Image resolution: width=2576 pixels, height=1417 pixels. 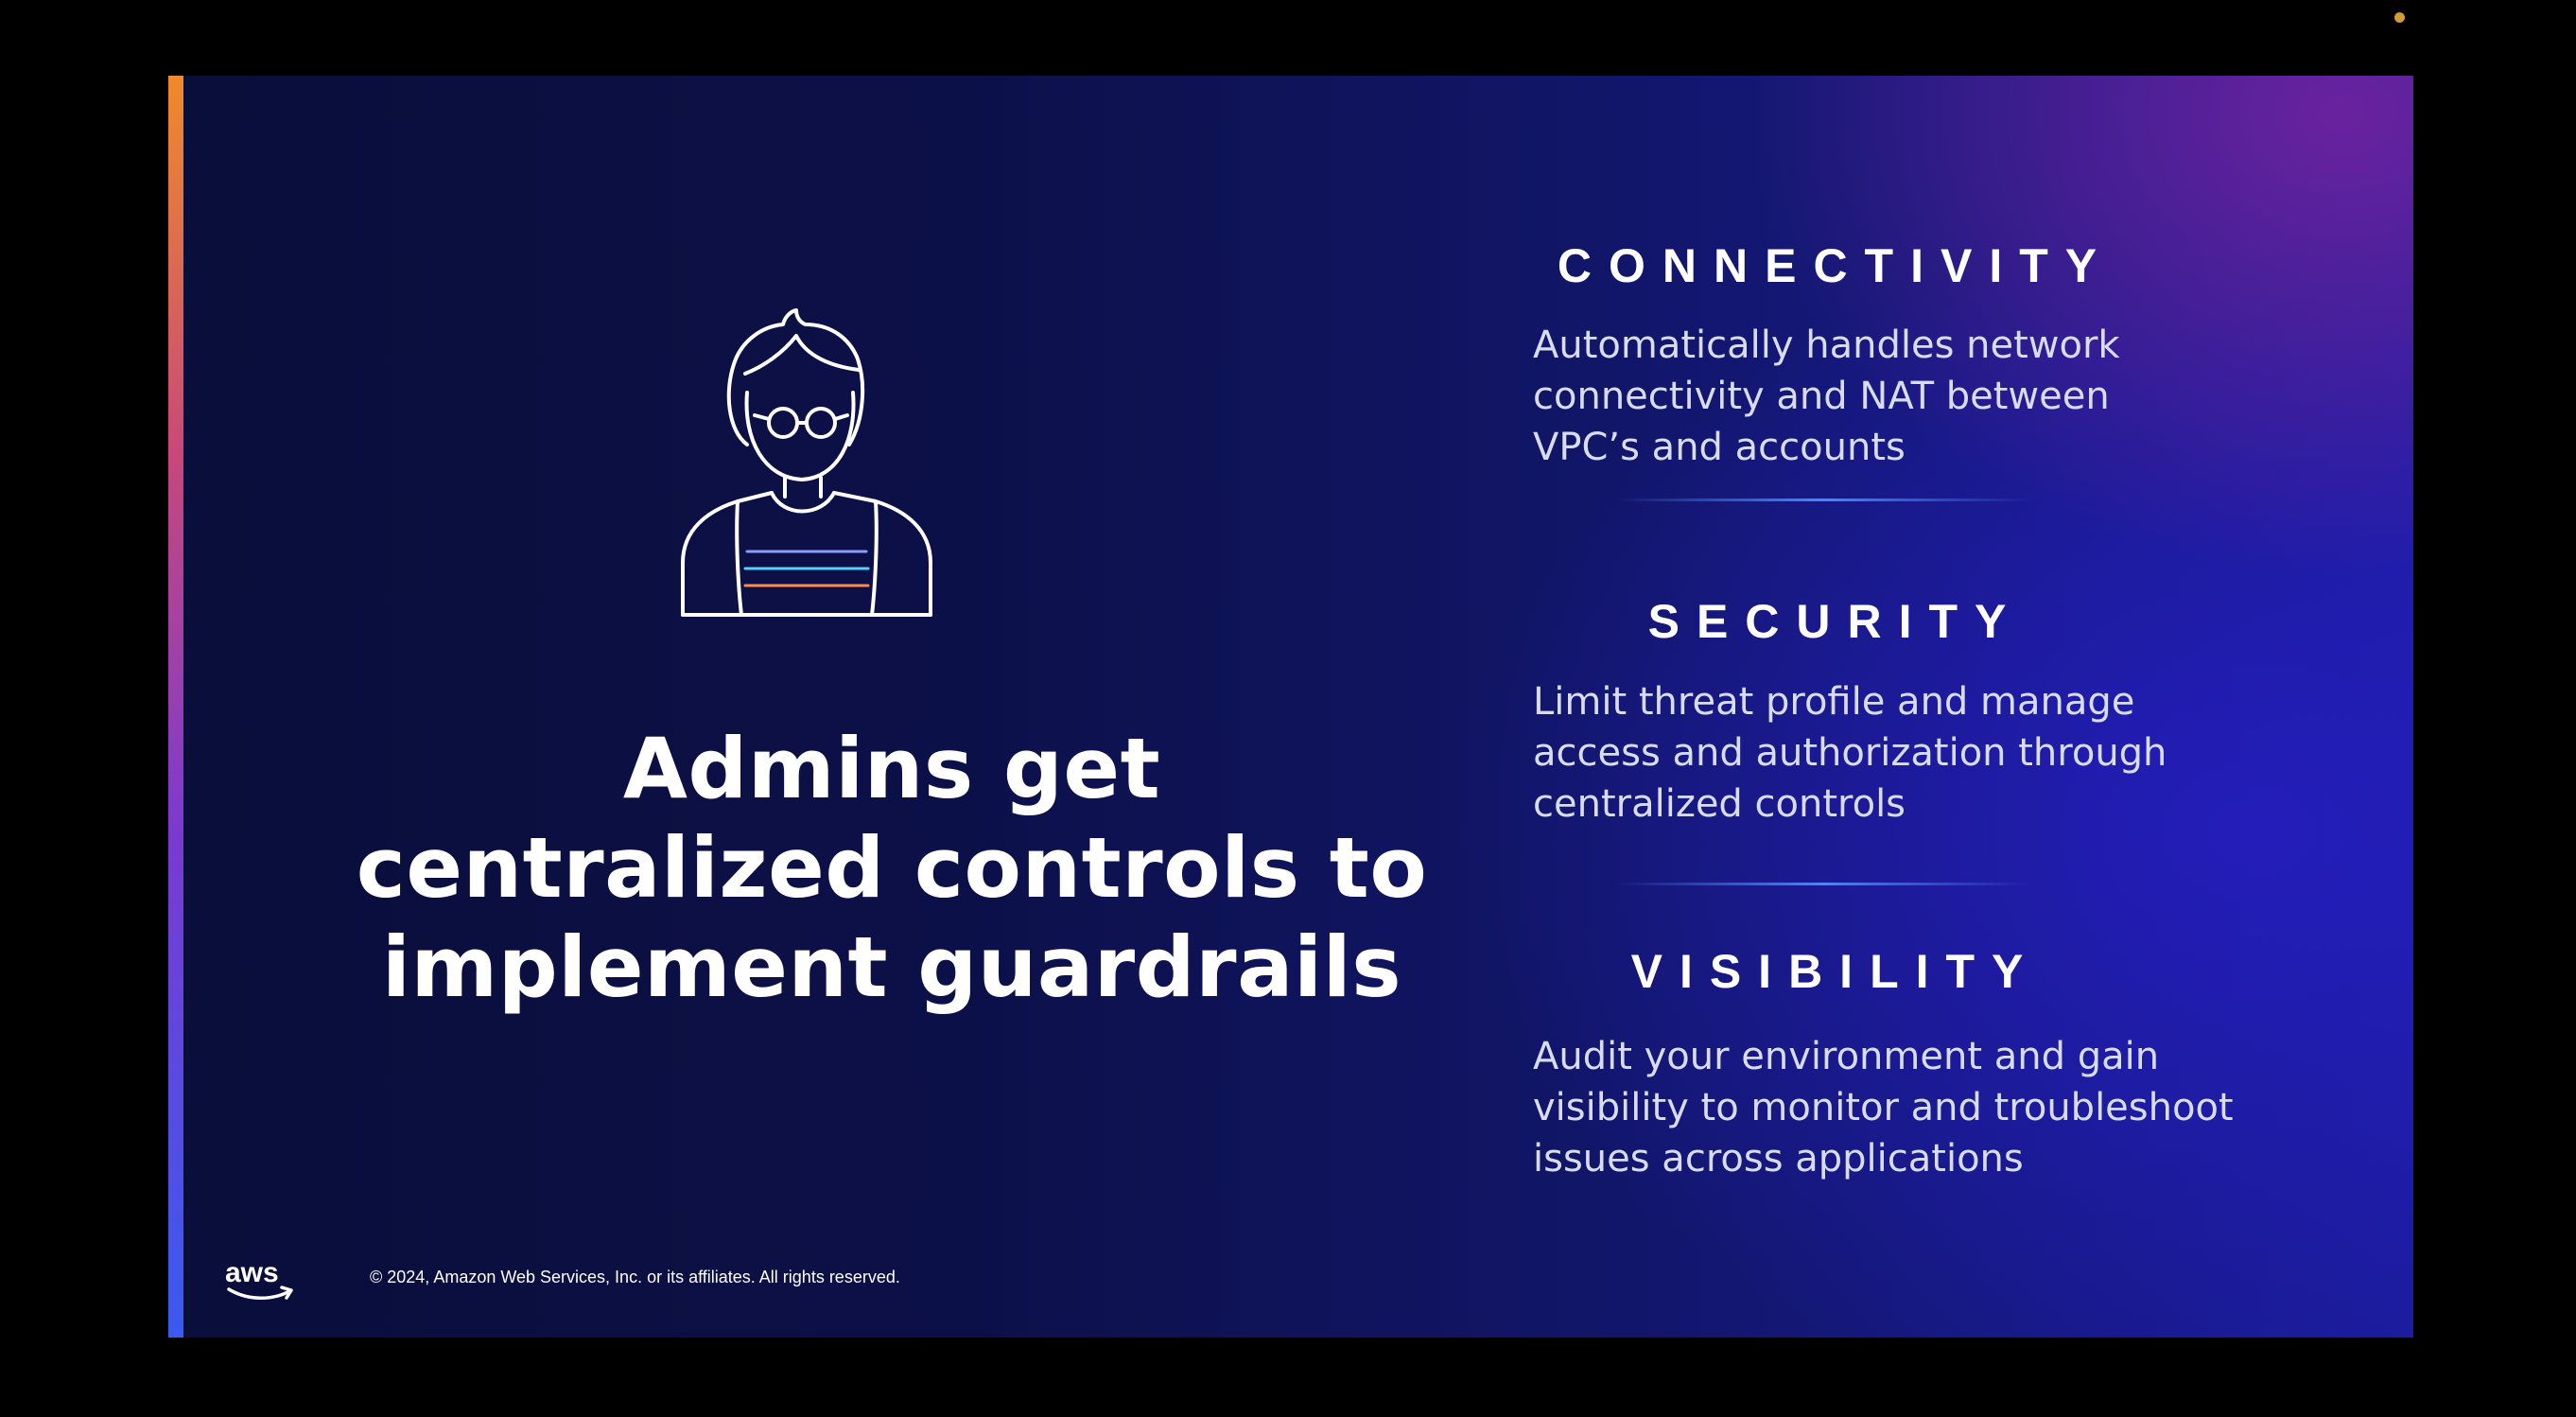 What do you see at coordinates (1826, 345) in the screenshot?
I see `connectivity-line-1: Automatically handles network` at bounding box center [1826, 345].